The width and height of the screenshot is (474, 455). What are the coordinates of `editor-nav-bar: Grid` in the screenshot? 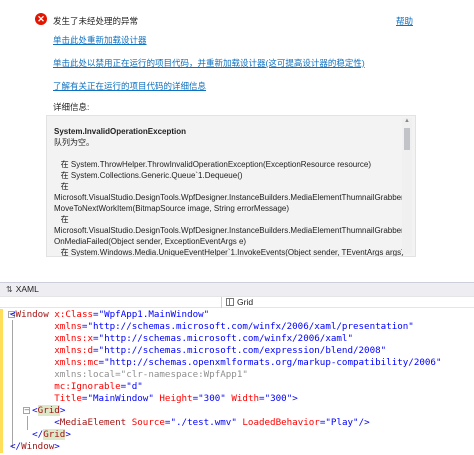 It's located at (237, 302).